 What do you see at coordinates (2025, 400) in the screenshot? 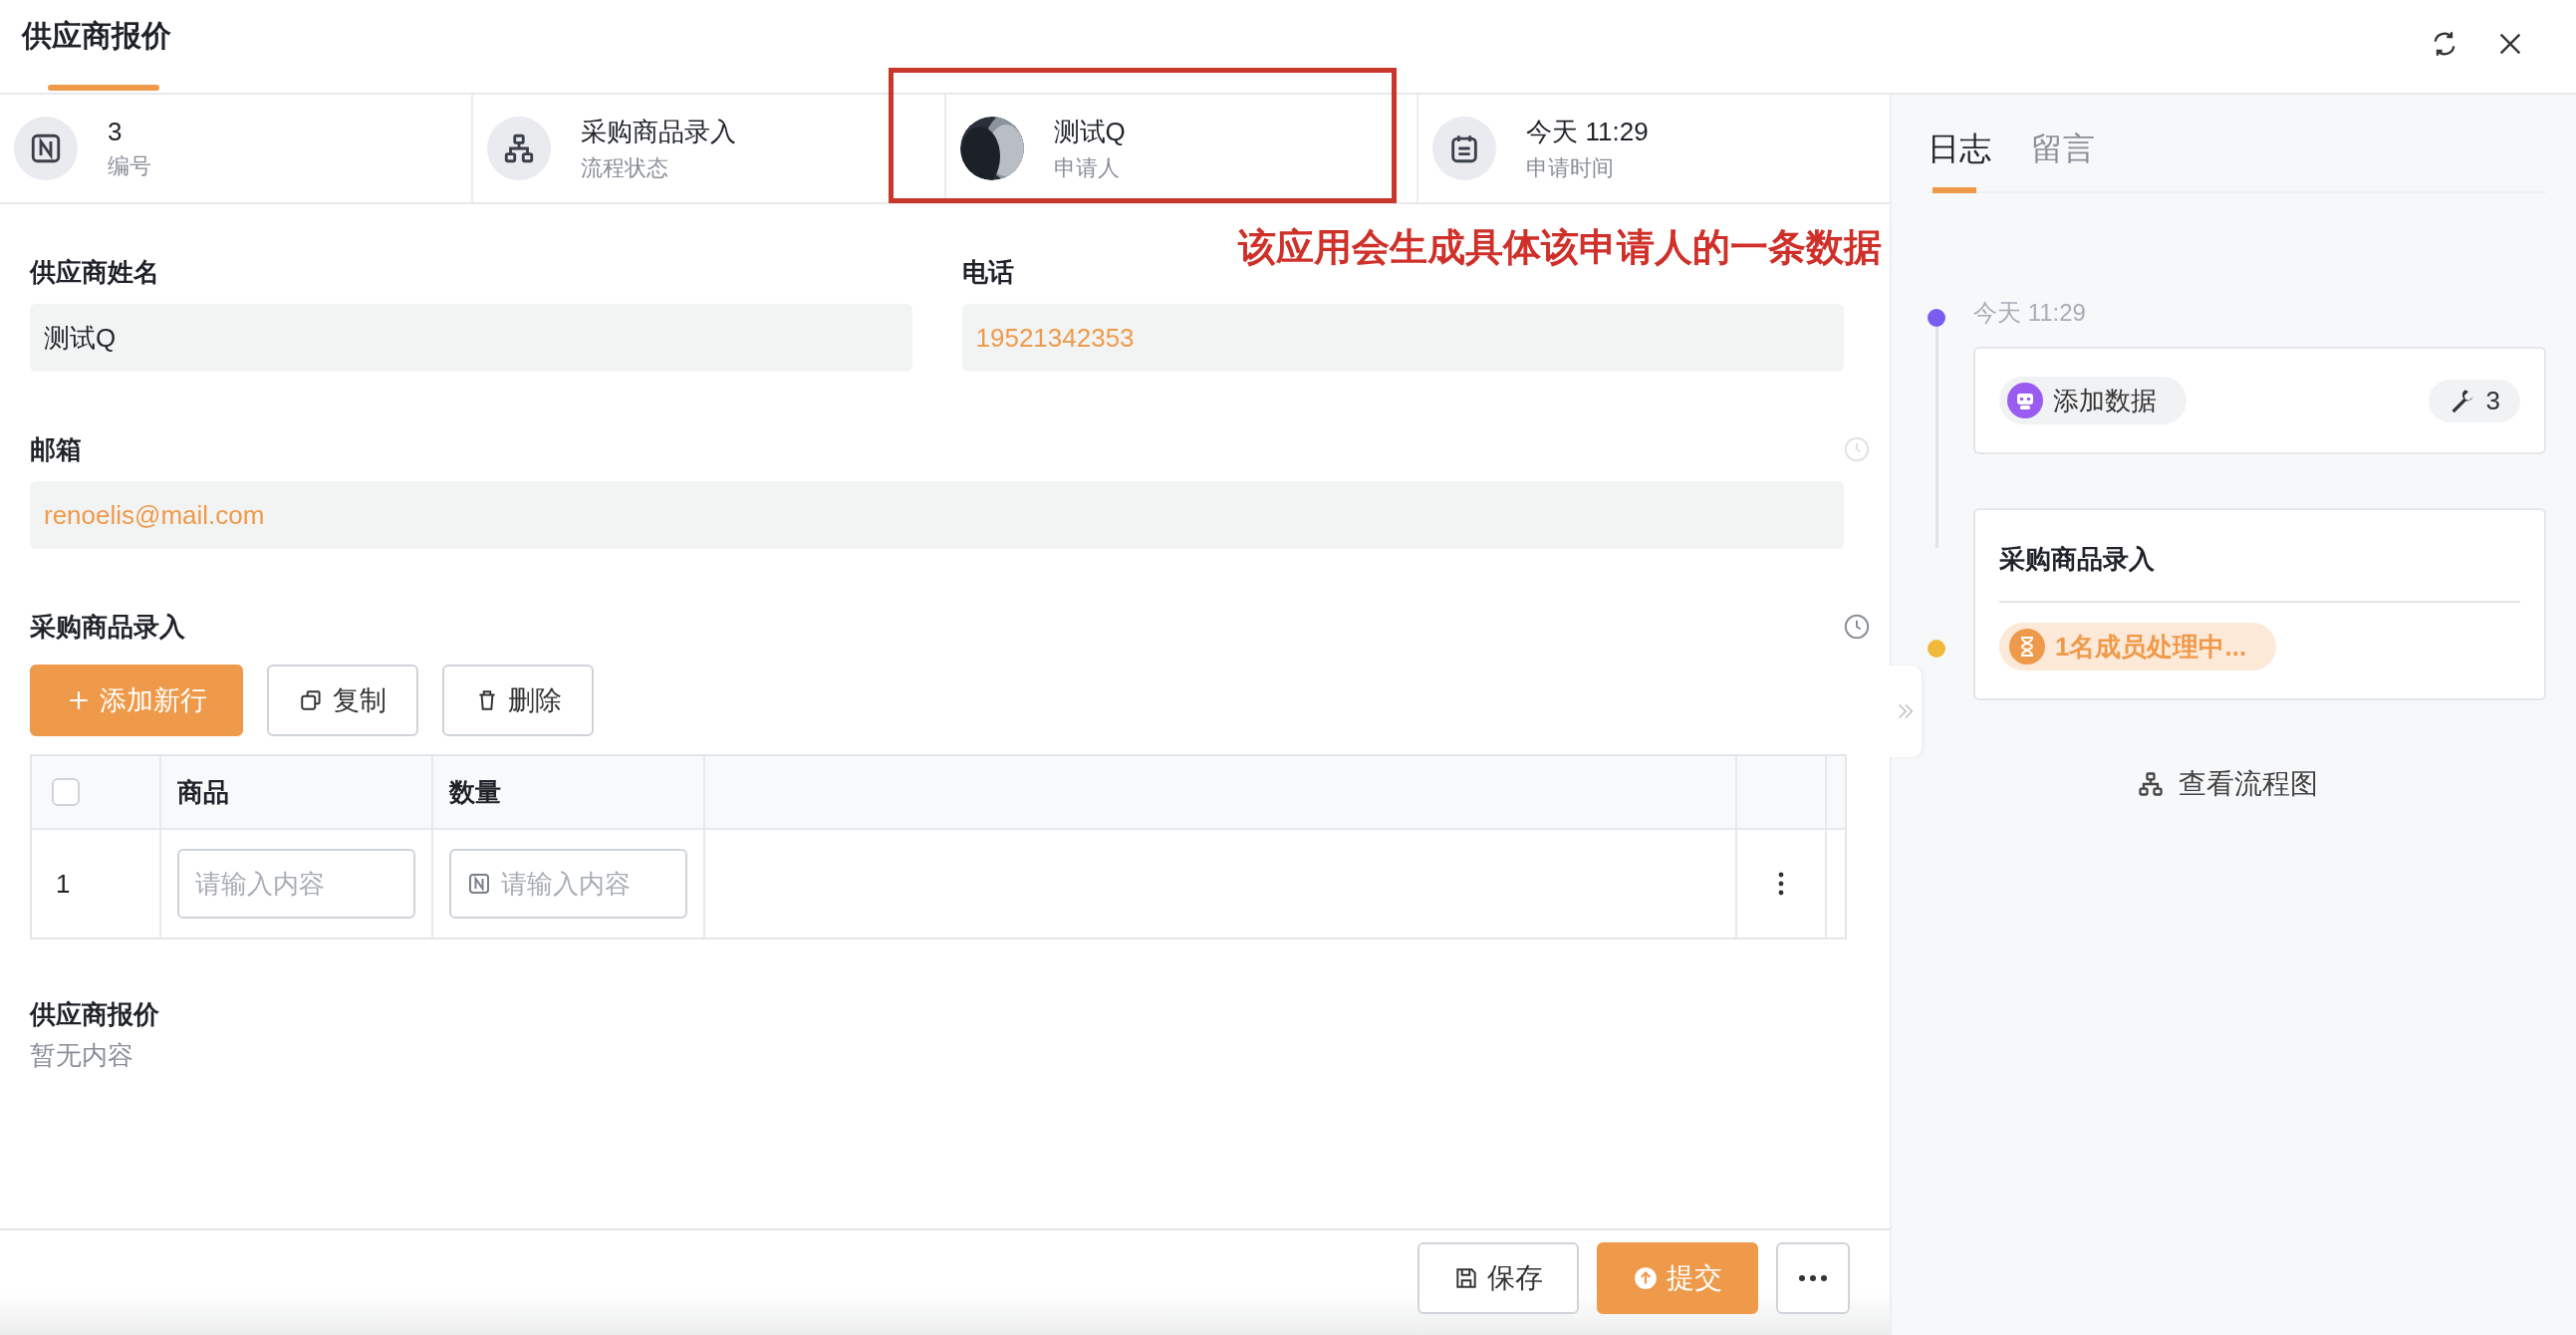
I see `robot-icon` at bounding box center [2025, 400].